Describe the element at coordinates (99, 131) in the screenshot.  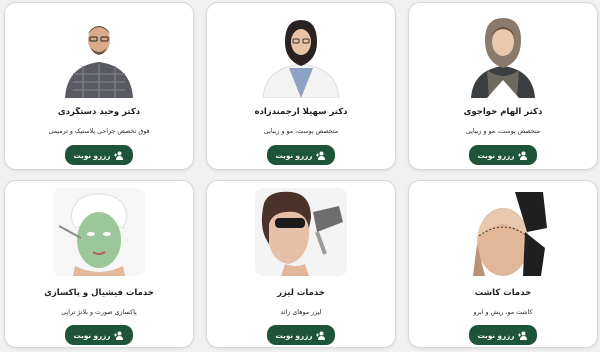
I see `doctor-specialty: فوق تخصص جراحی پلاستیک و ترمیمی` at that location.